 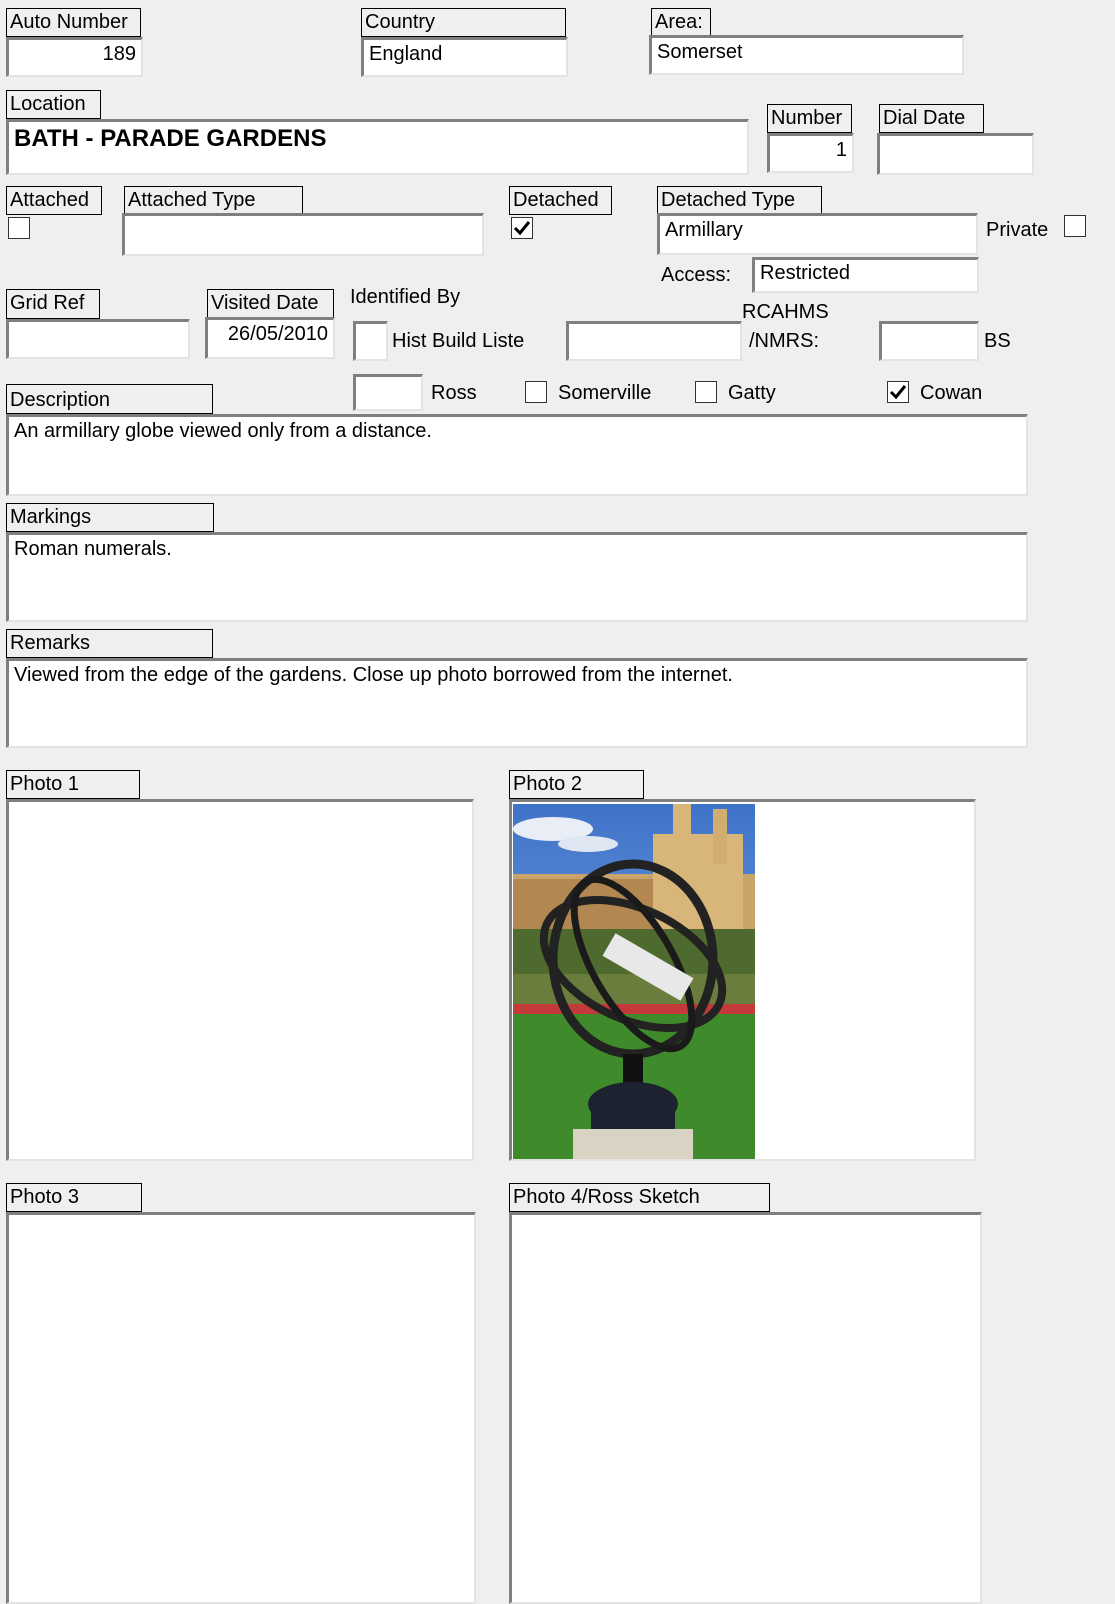 What do you see at coordinates (53, 104) in the screenshot?
I see `location-label: Location` at bounding box center [53, 104].